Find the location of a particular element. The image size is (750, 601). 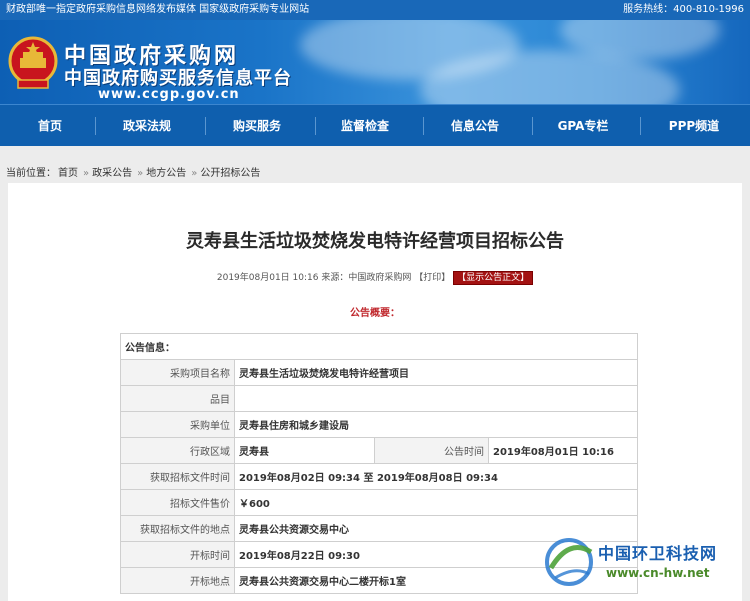

watermark-name: 中国环卫科技网 is located at coordinates (658, 553).